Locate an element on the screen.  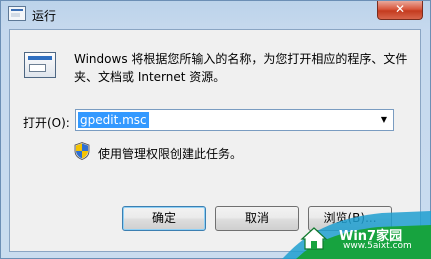
window-title: 运行 is located at coordinates (44, 16).